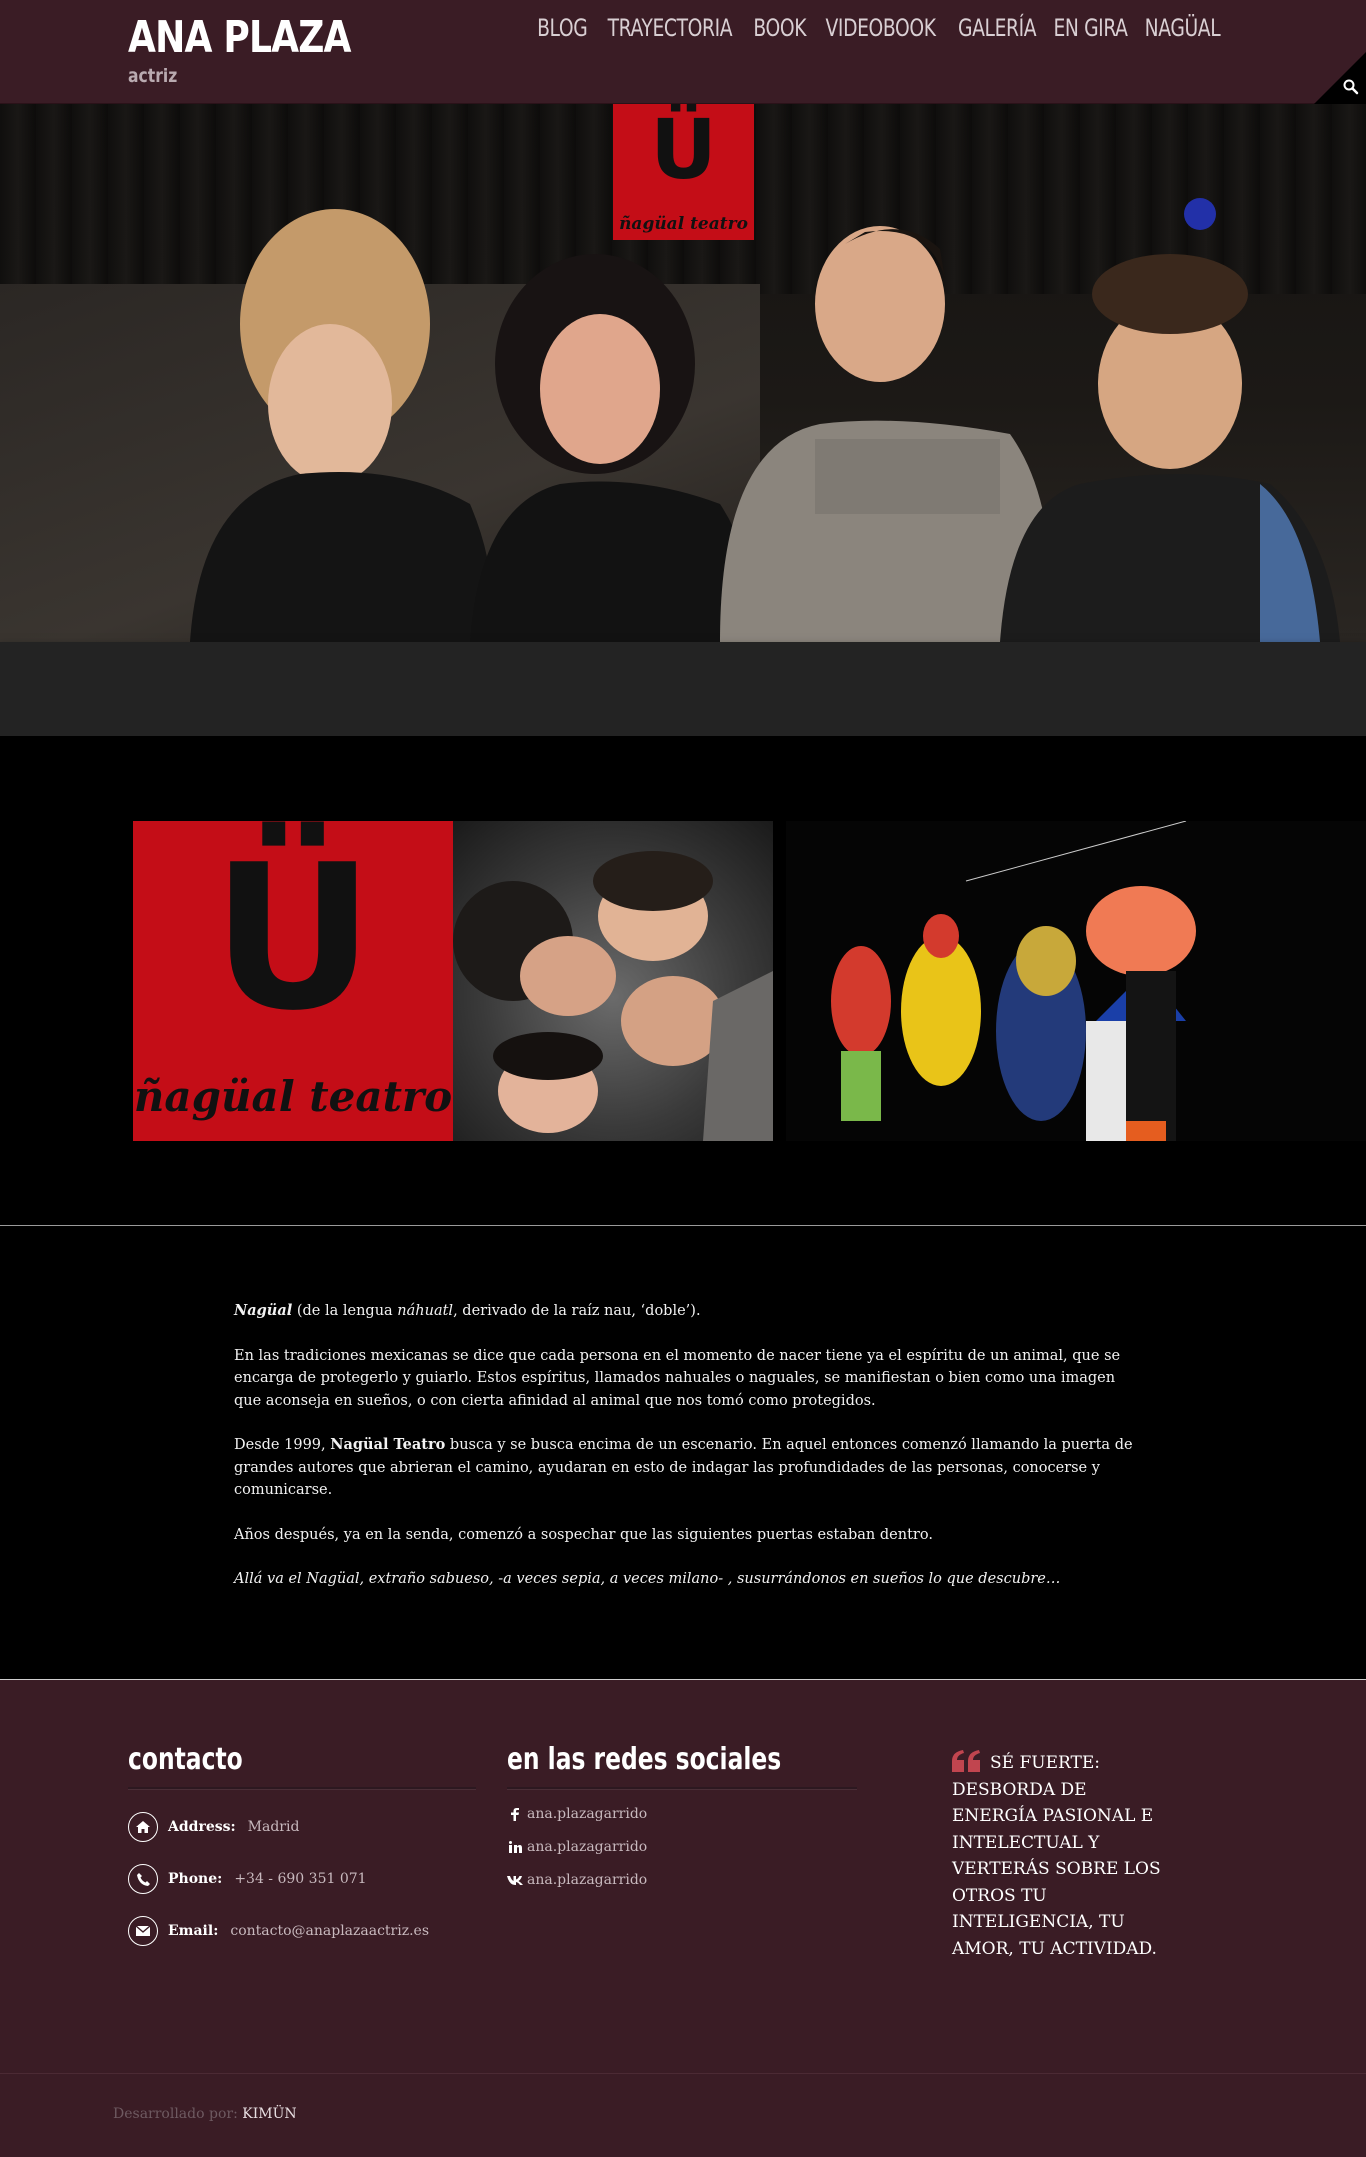 This screenshot has width=1366, height=2157. I want to click on vk-handle: ana.plazagarrido, so click(587, 1880).